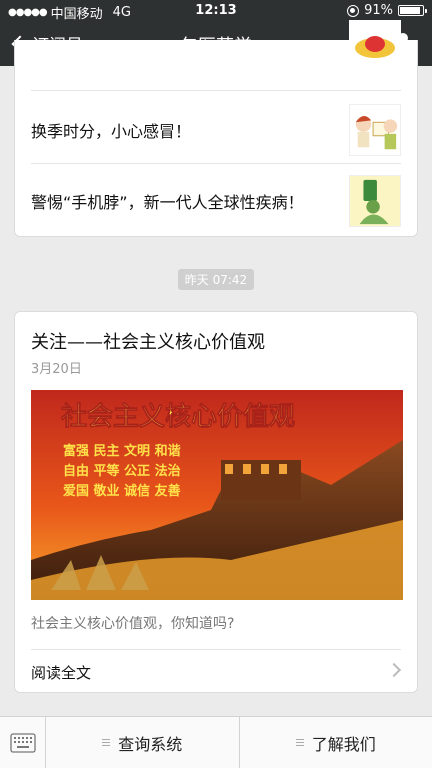  What do you see at coordinates (61, 672) in the screenshot?
I see `read-more-link: 阅读全文` at bounding box center [61, 672].